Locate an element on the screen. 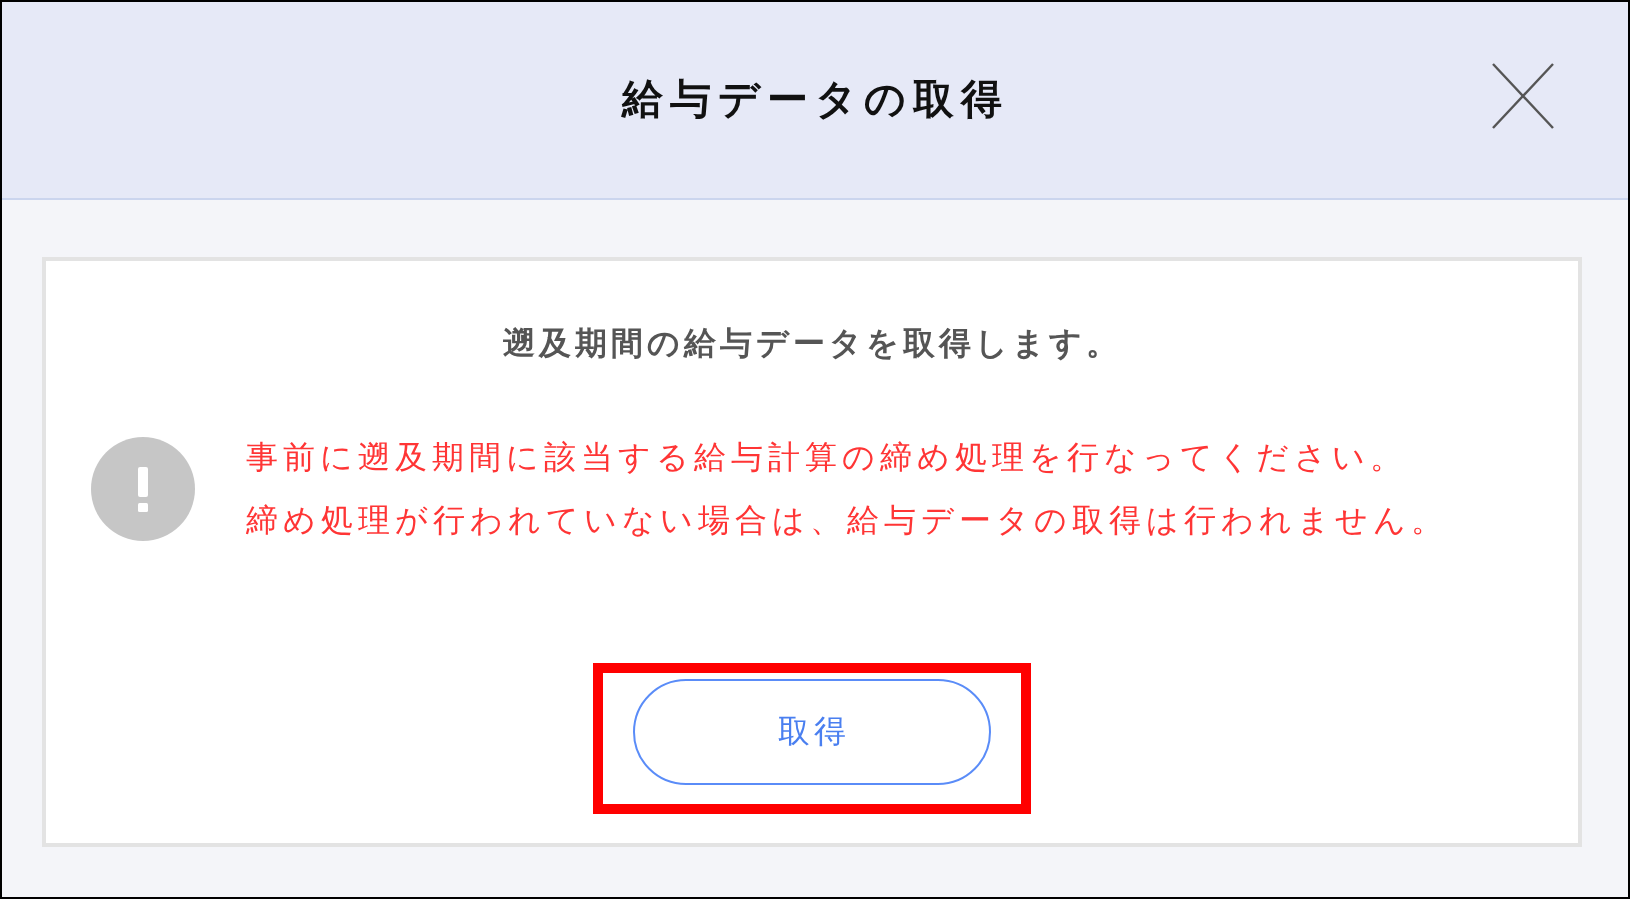 Image resolution: width=1630 pixels, height=899 pixels. close-icon is located at coordinates (1523, 96).